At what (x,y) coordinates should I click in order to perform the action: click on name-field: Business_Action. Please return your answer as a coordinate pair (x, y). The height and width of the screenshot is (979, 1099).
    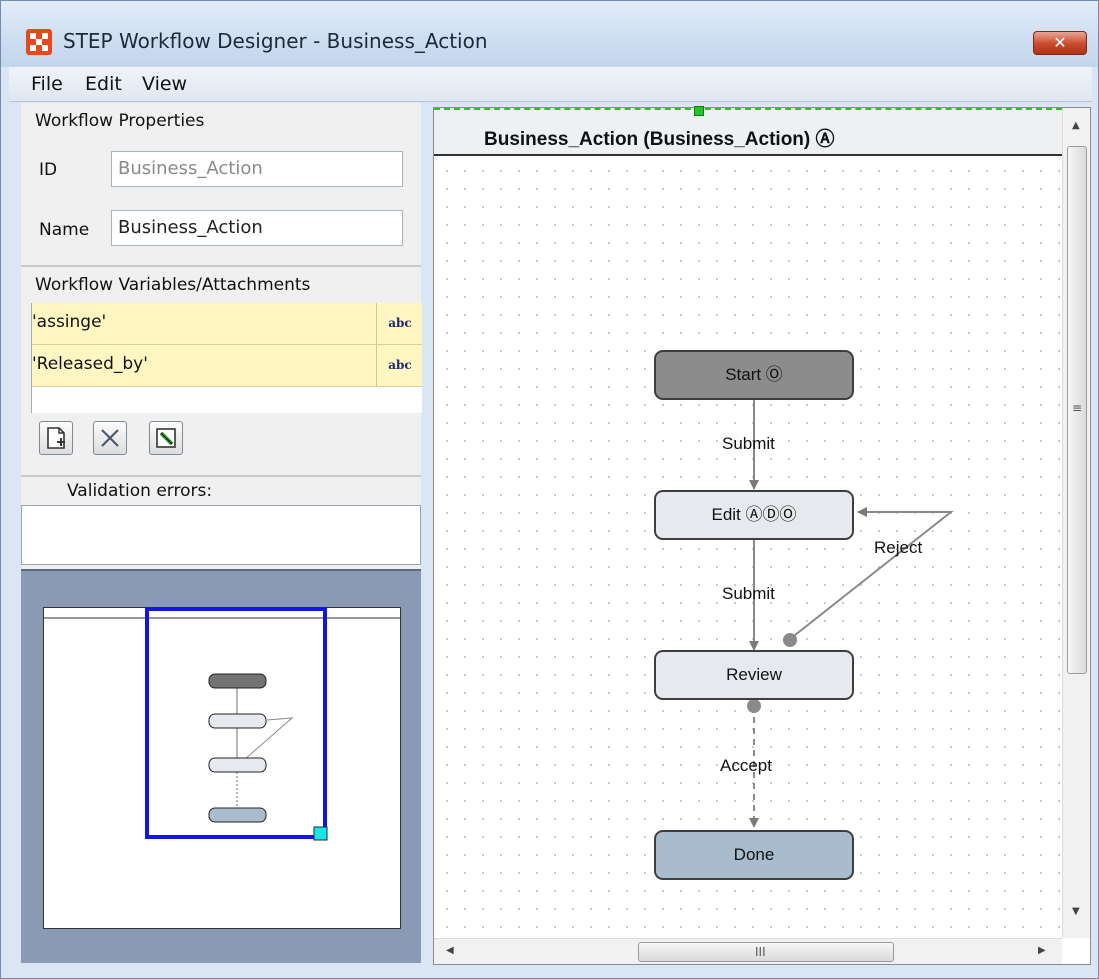
    Looking at the image, I should click on (257, 228).